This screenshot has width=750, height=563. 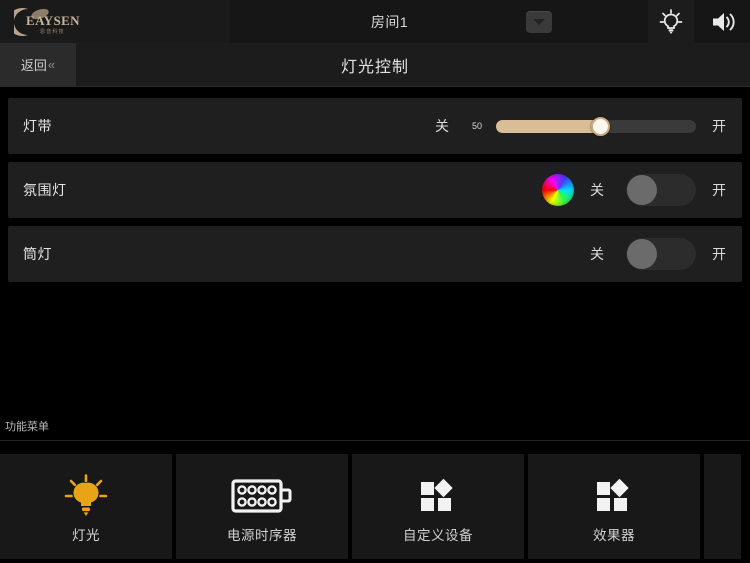 I want to click on nav-bar: 灯光控制 返回 «, so click(x=375, y=65).